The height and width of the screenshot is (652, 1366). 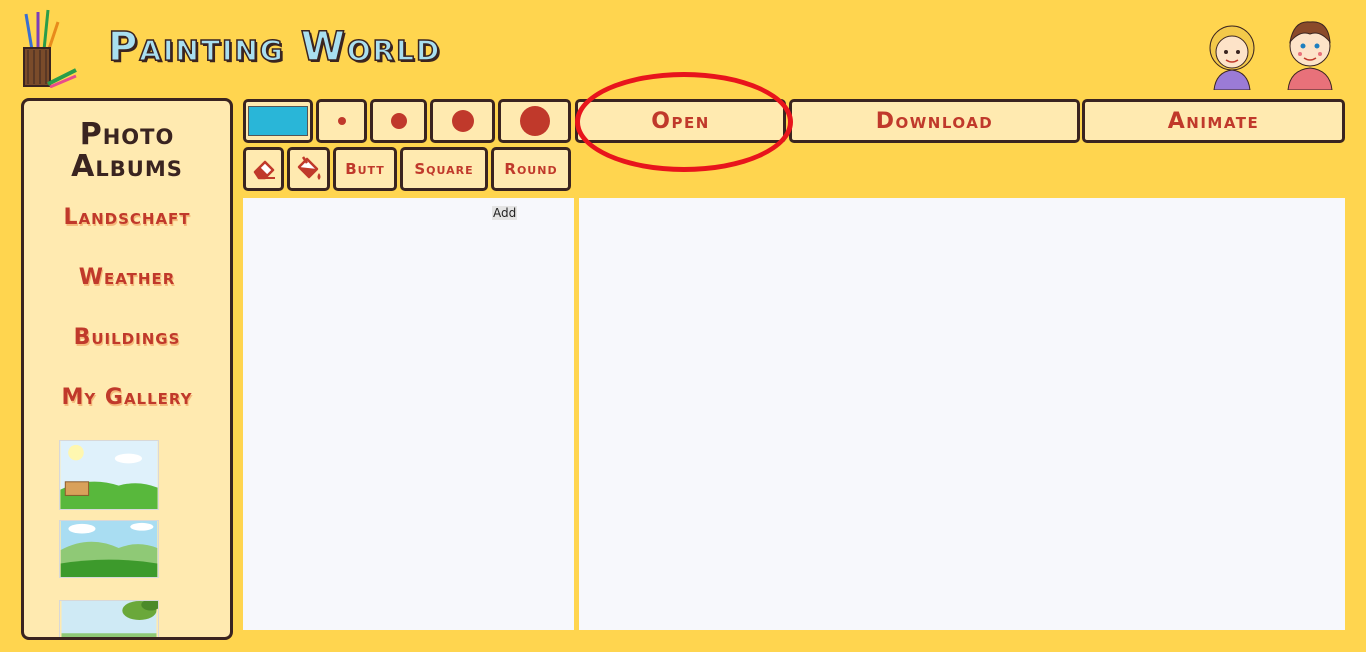 What do you see at coordinates (1310, 55) in the screenshot?
I see `boy-avatar` at bounding box center [1310, 55].